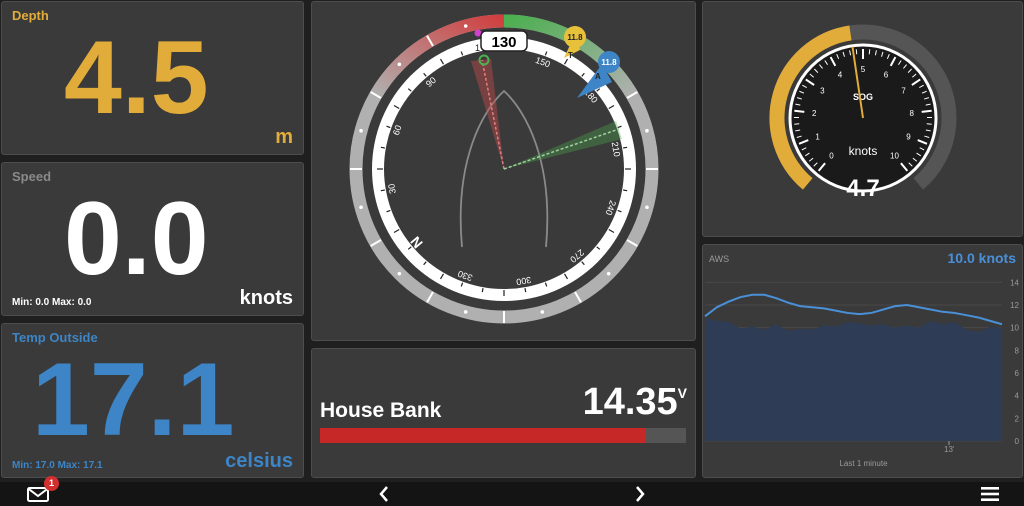 The image size is (1024, 506). What do you see at coordinates (1014, 328) in the screenshot?
I see `aws-y-tick: 10` at bounding box center [1014, 328].